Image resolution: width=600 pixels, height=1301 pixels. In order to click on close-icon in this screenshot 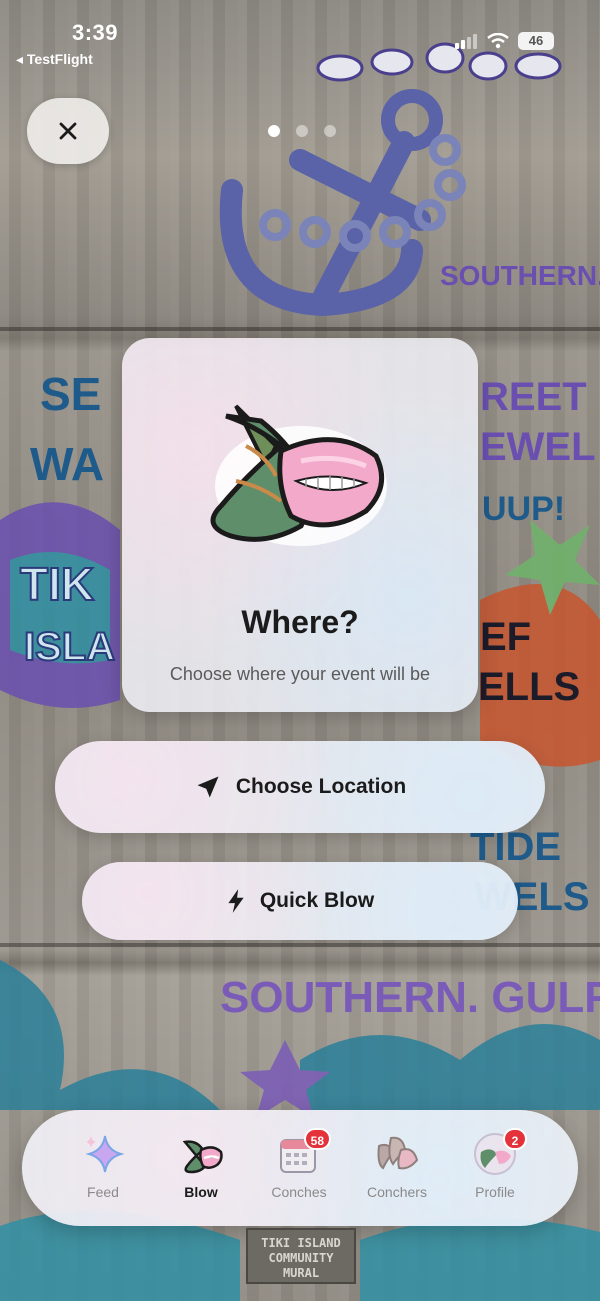, I will do `click(68, 131)`.